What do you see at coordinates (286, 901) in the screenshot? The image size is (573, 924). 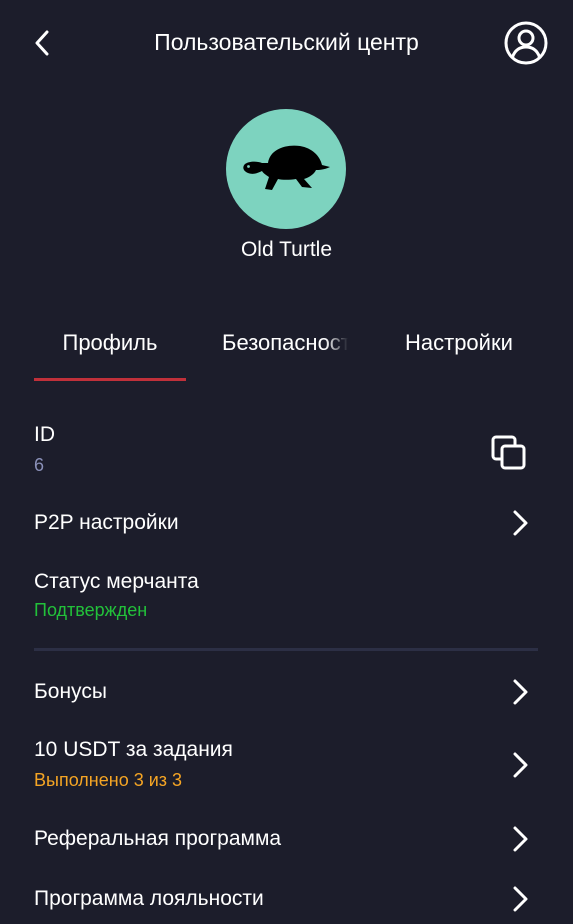 I see `loyalty-program-item: Программа лояльности` at bounding box center [286, 901].